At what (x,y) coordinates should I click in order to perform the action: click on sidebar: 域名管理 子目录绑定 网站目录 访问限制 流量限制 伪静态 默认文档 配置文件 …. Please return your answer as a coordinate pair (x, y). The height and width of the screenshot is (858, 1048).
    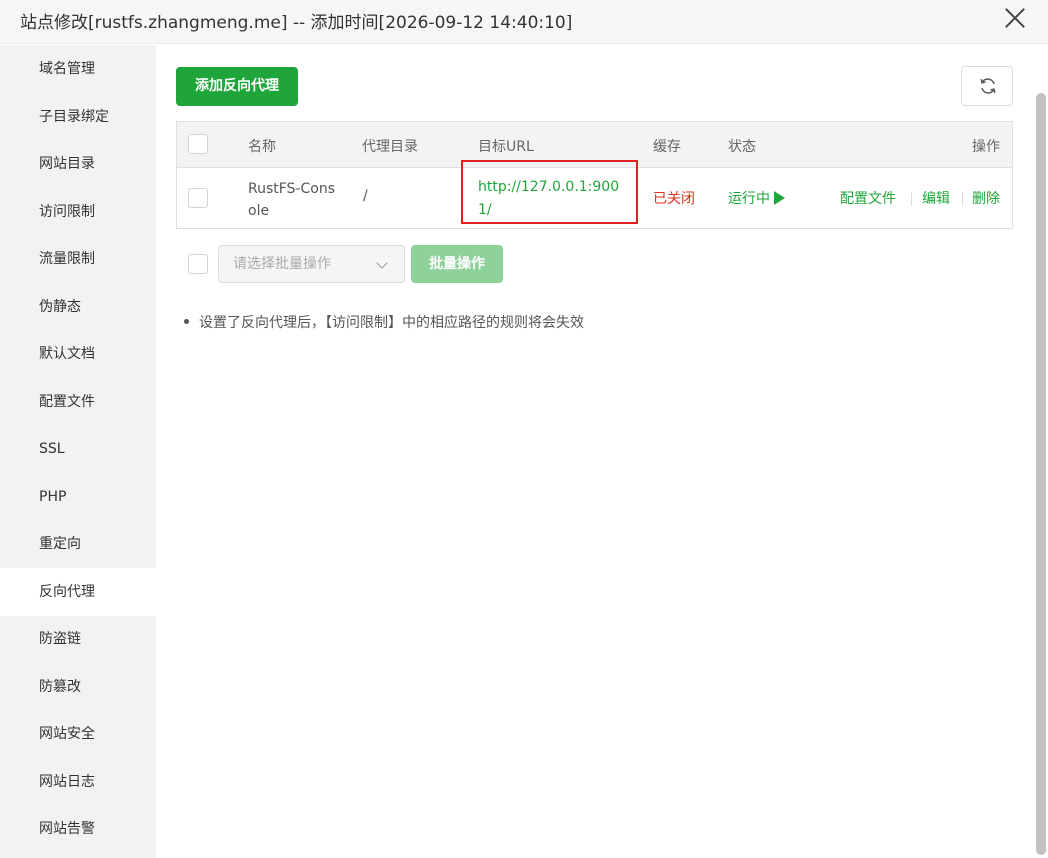
    Looking at the image, I should click on (78, 451).